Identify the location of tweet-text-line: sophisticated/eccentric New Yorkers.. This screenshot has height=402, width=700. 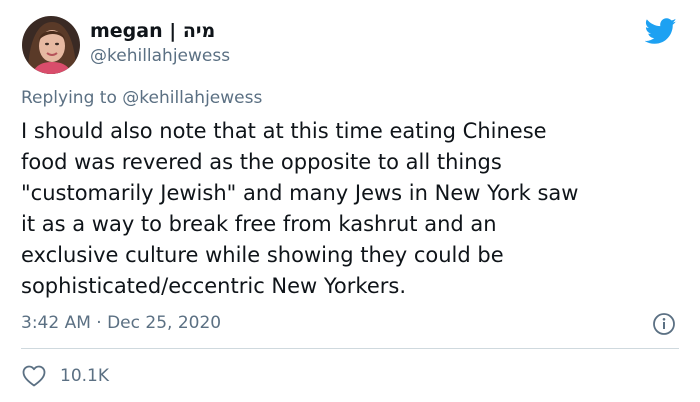
(213, 286).